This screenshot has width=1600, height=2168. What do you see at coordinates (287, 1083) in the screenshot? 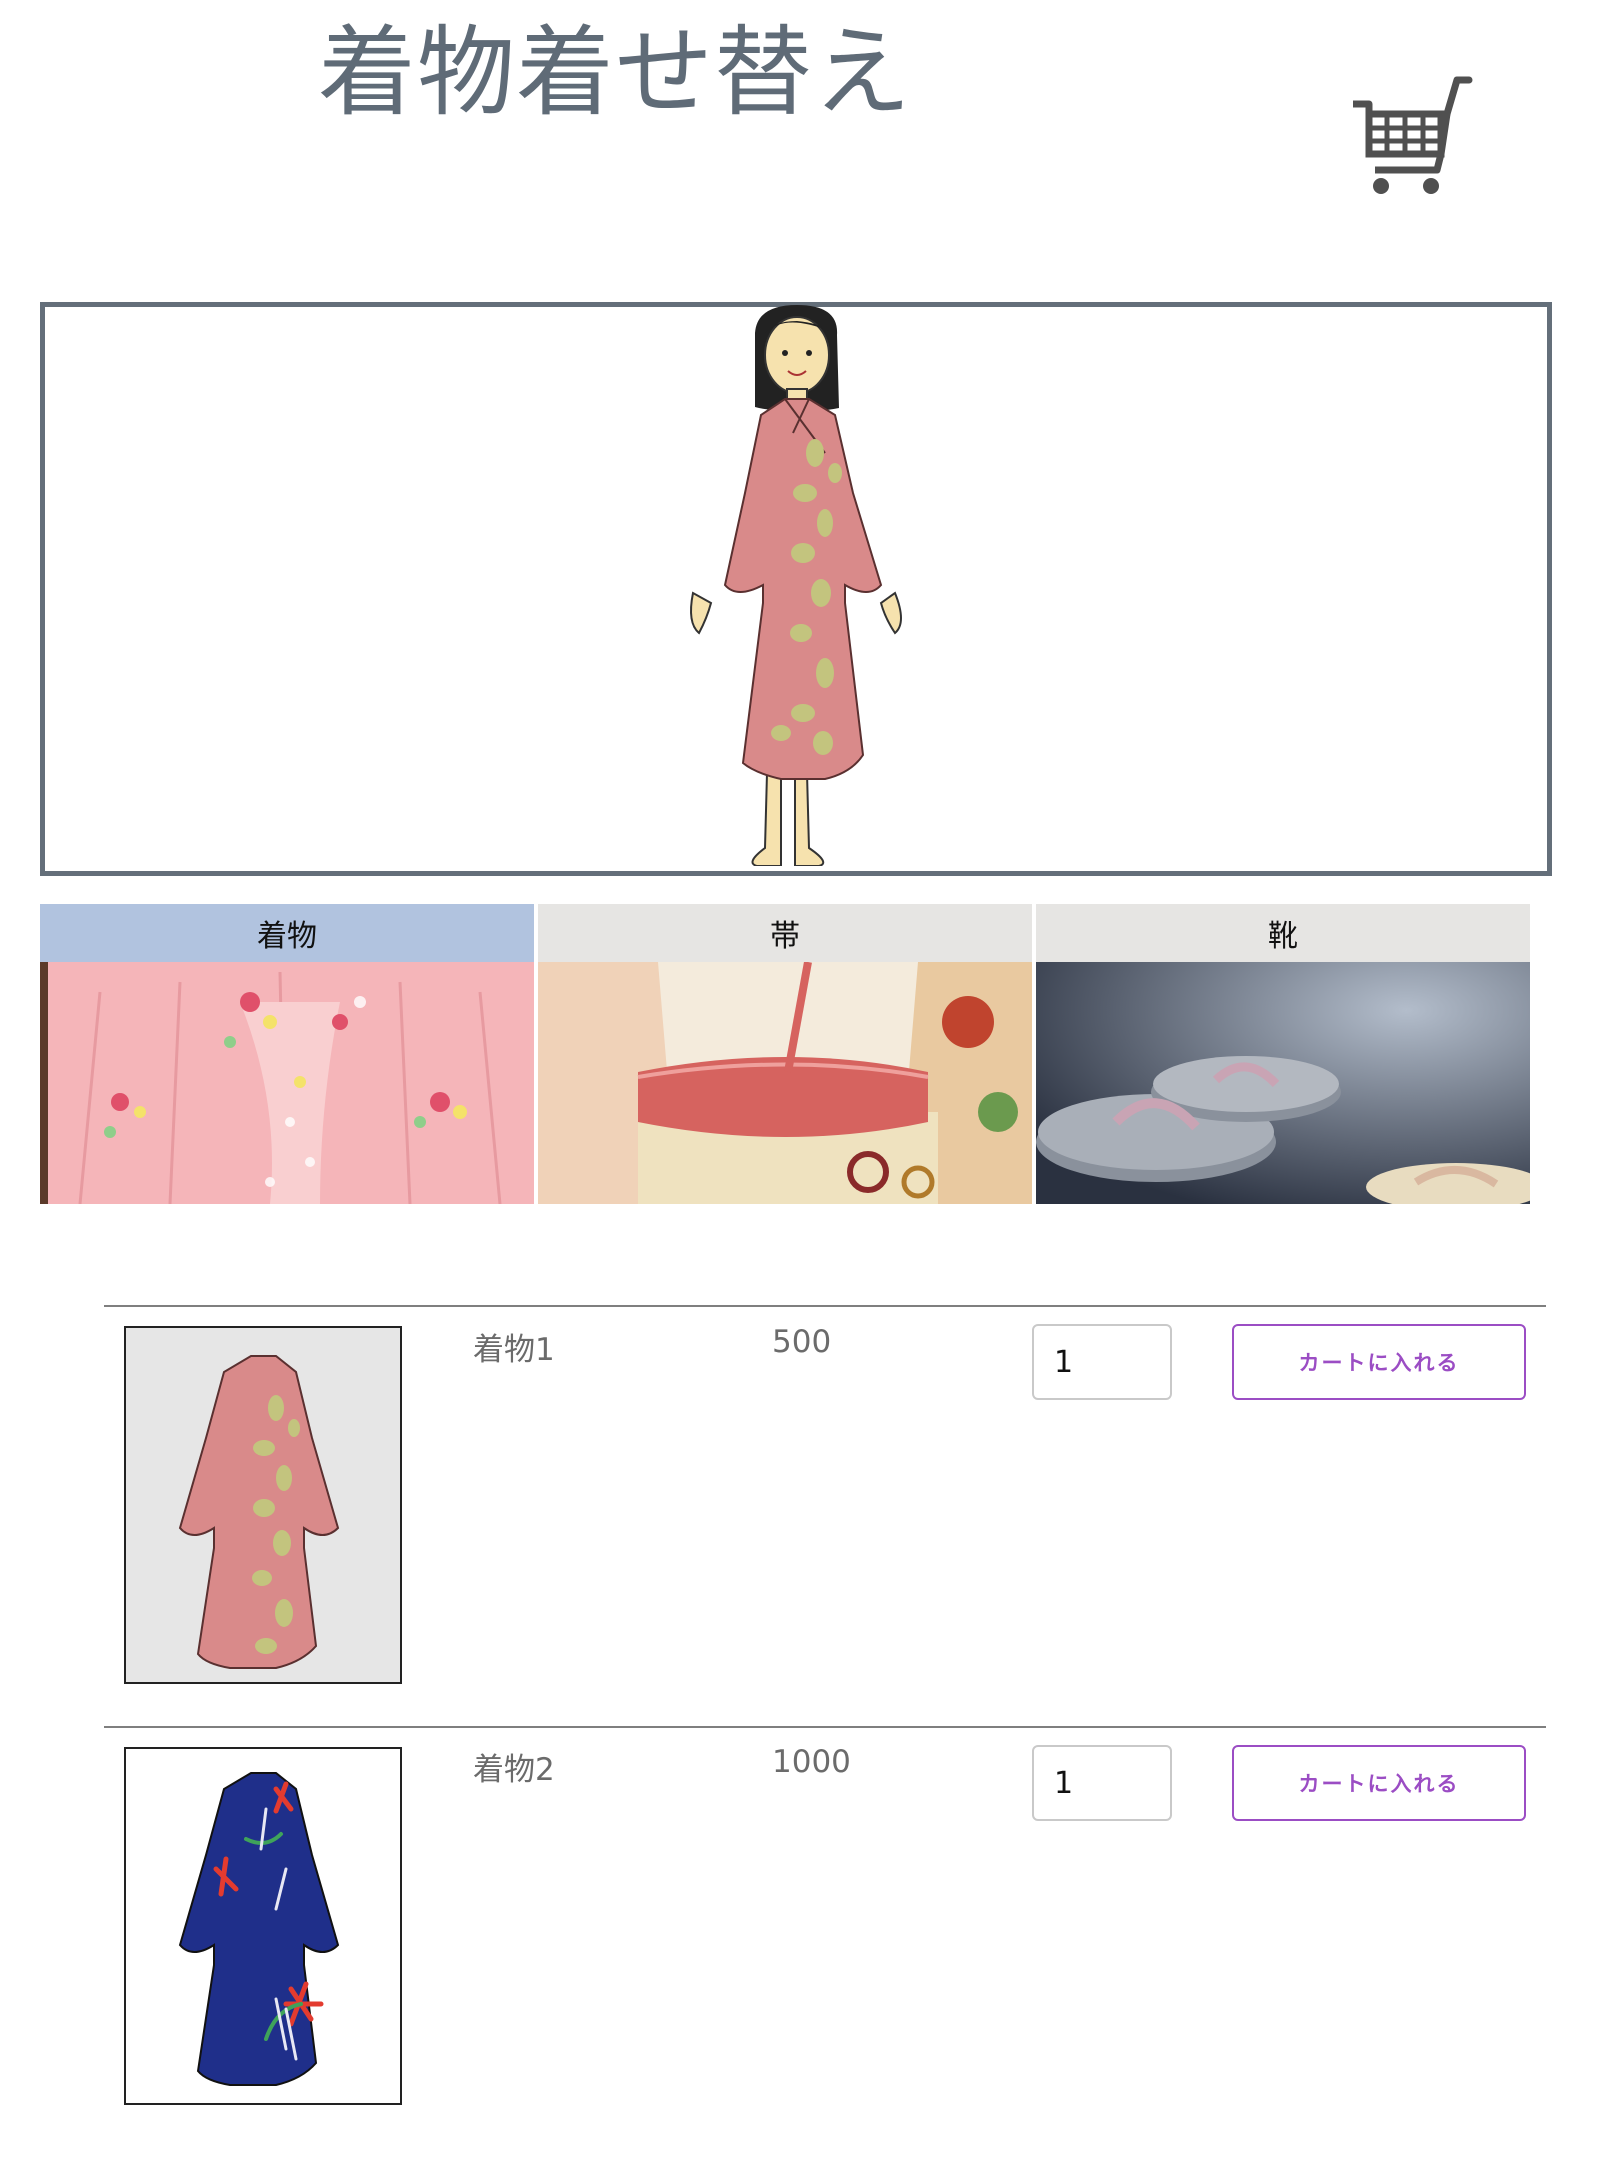
I see `pink-kimono-photo` at bounding box center [287, 1083].